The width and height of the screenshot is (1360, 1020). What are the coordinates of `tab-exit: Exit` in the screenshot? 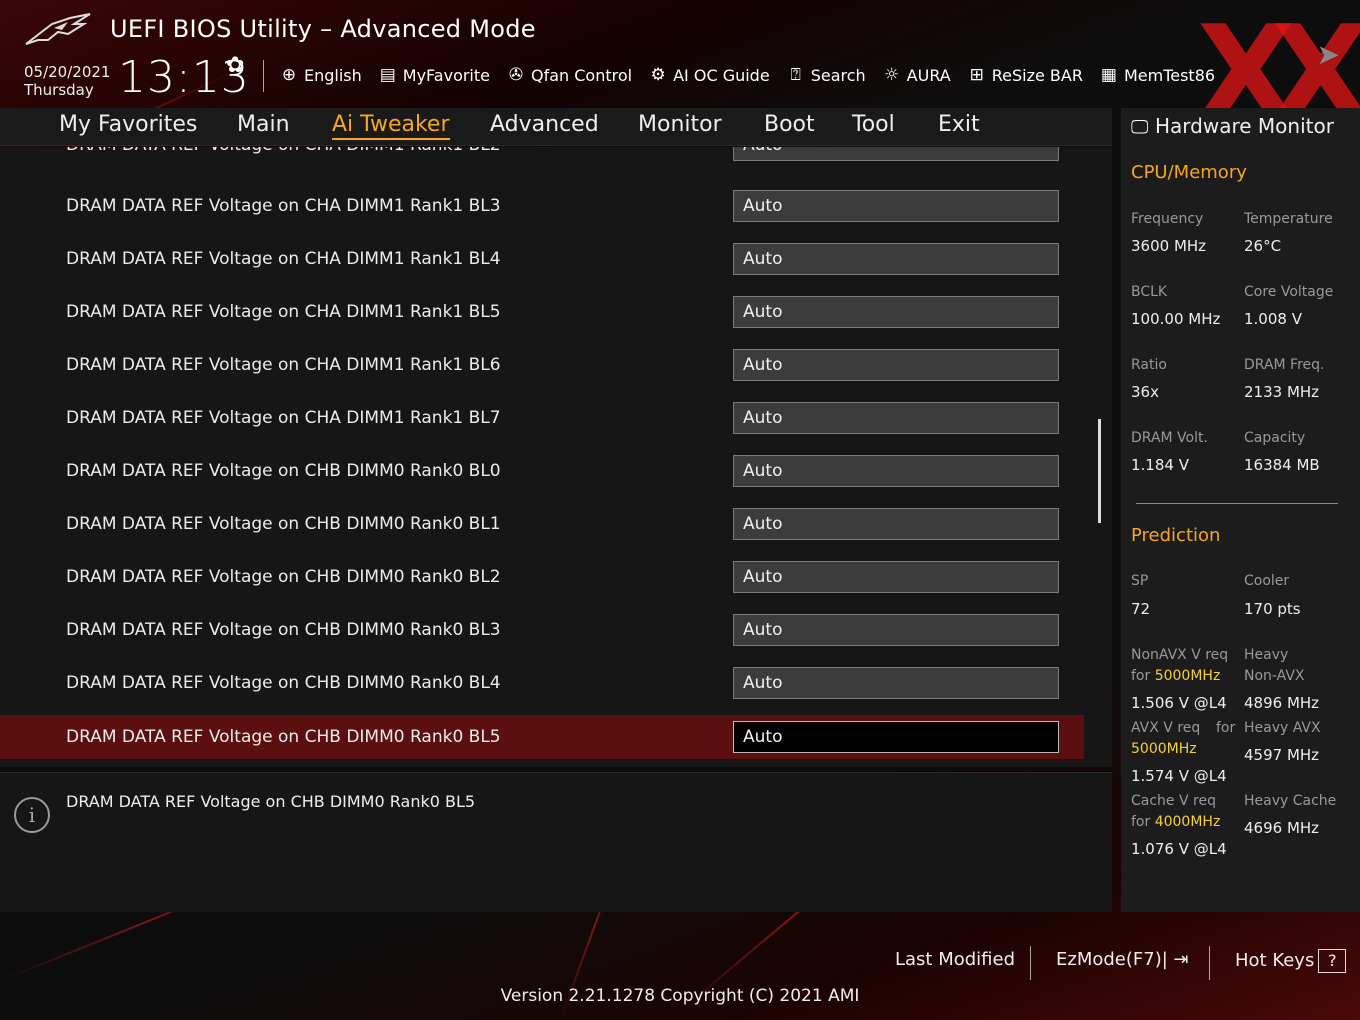 It's located at (959, 124).